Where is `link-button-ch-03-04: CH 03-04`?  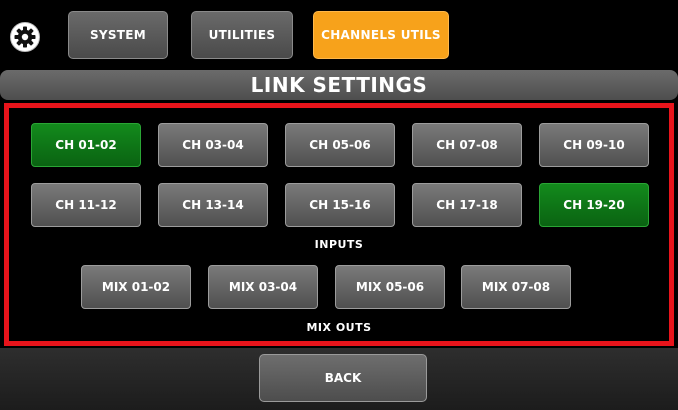
link-button-ch-03-04: CH 03-04 is located at coordinates (213, 145).